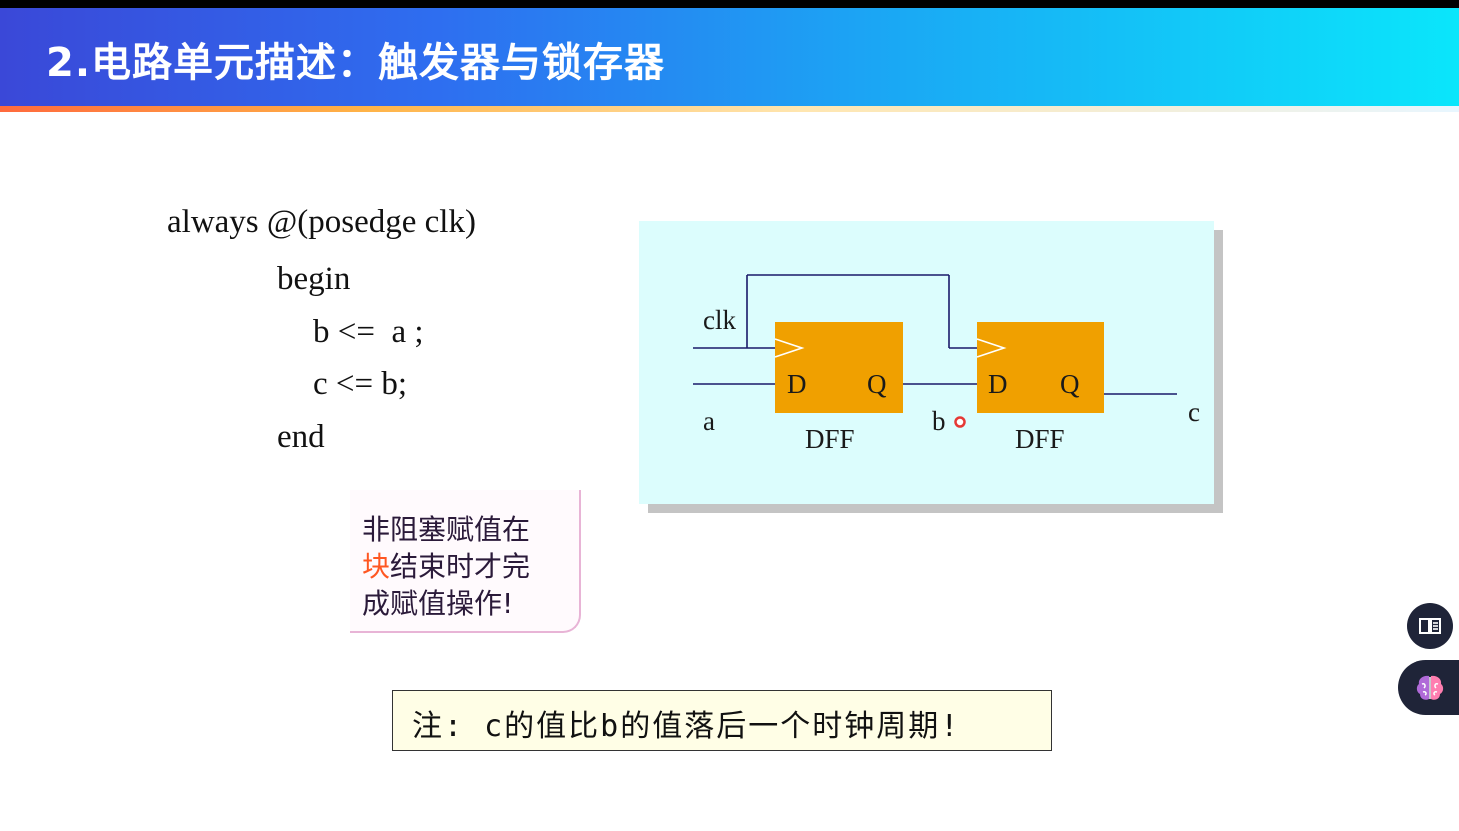  Describe the element at coordinates (686, 726) in the screenshot. I see `note-text: 注: c的值比b的值落后一个时钟周期!` at that location.